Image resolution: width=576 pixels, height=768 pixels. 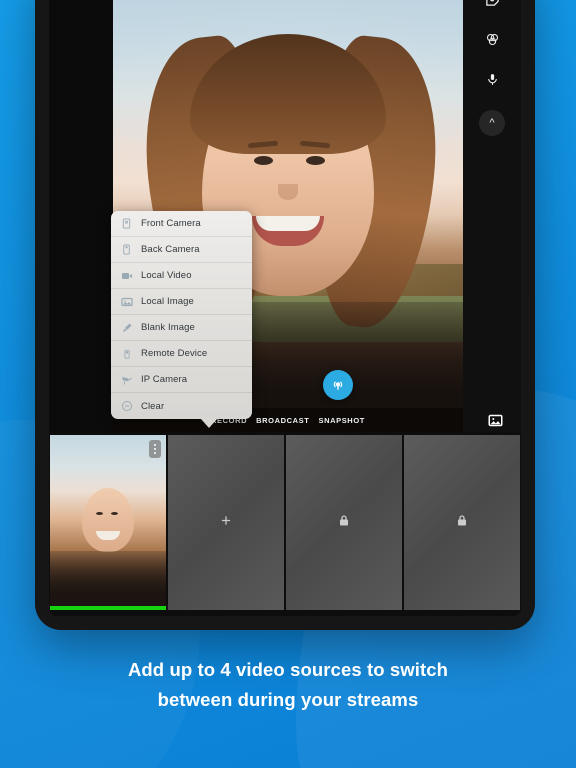 What do you see at coordinates (108, 608) in the screenshot?
I see `active-source-indicator` at bounding box center [108, 608].